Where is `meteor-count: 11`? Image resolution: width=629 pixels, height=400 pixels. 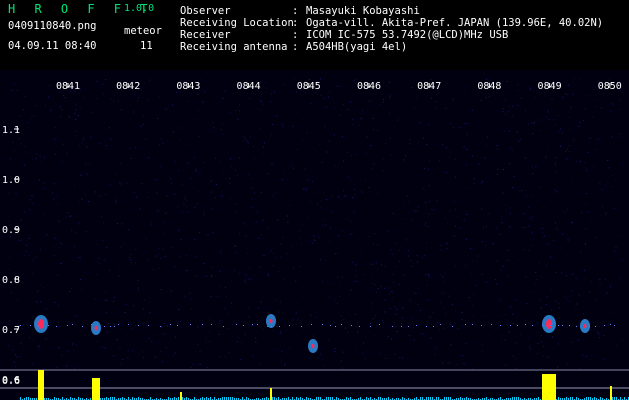
meteor-count: 11 is located at coordinates (146, 46).